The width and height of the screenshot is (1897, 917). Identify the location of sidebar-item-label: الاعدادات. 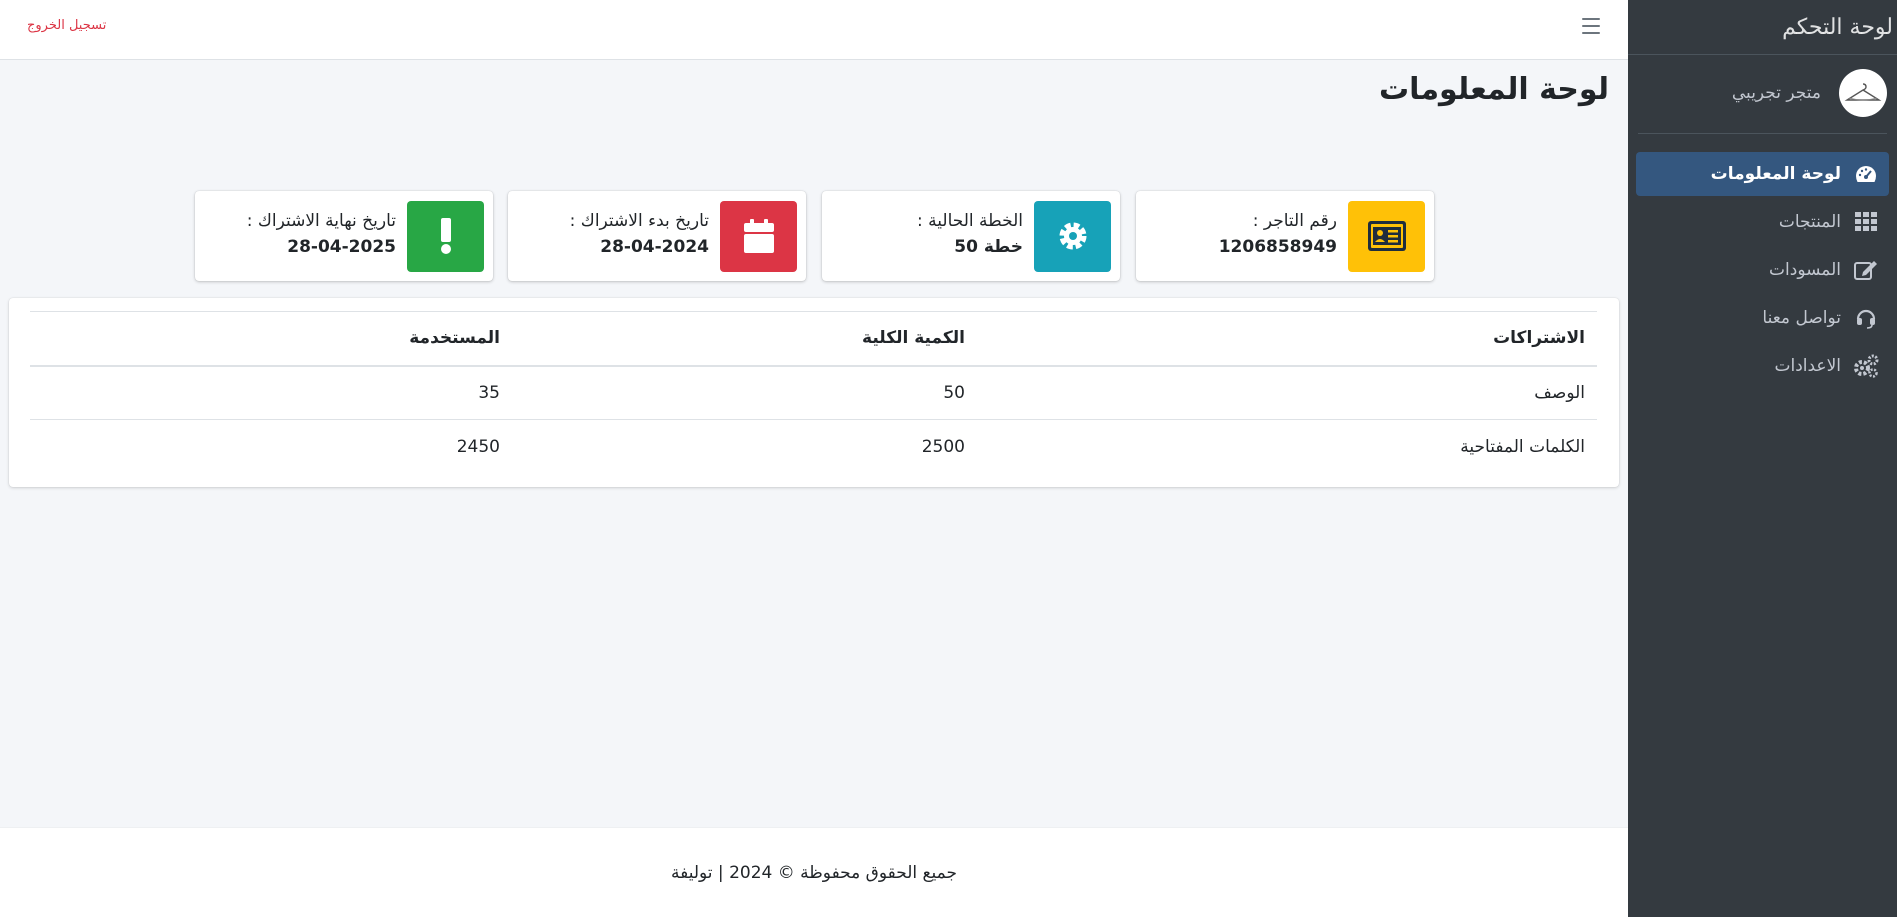
(1807, 366).